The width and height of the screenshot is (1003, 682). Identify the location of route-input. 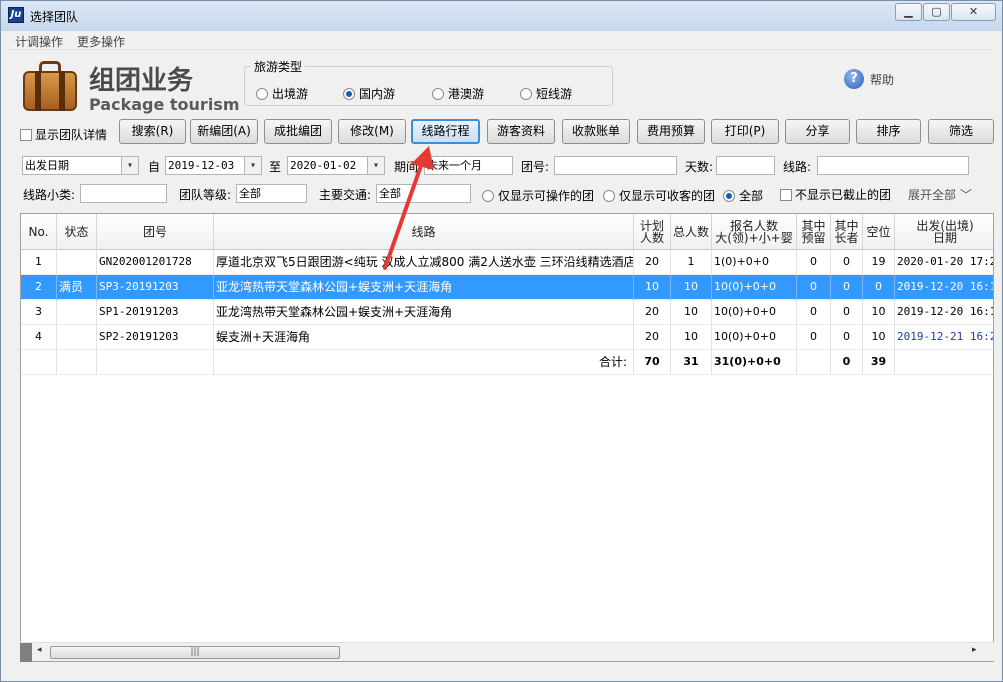
(893, 165).